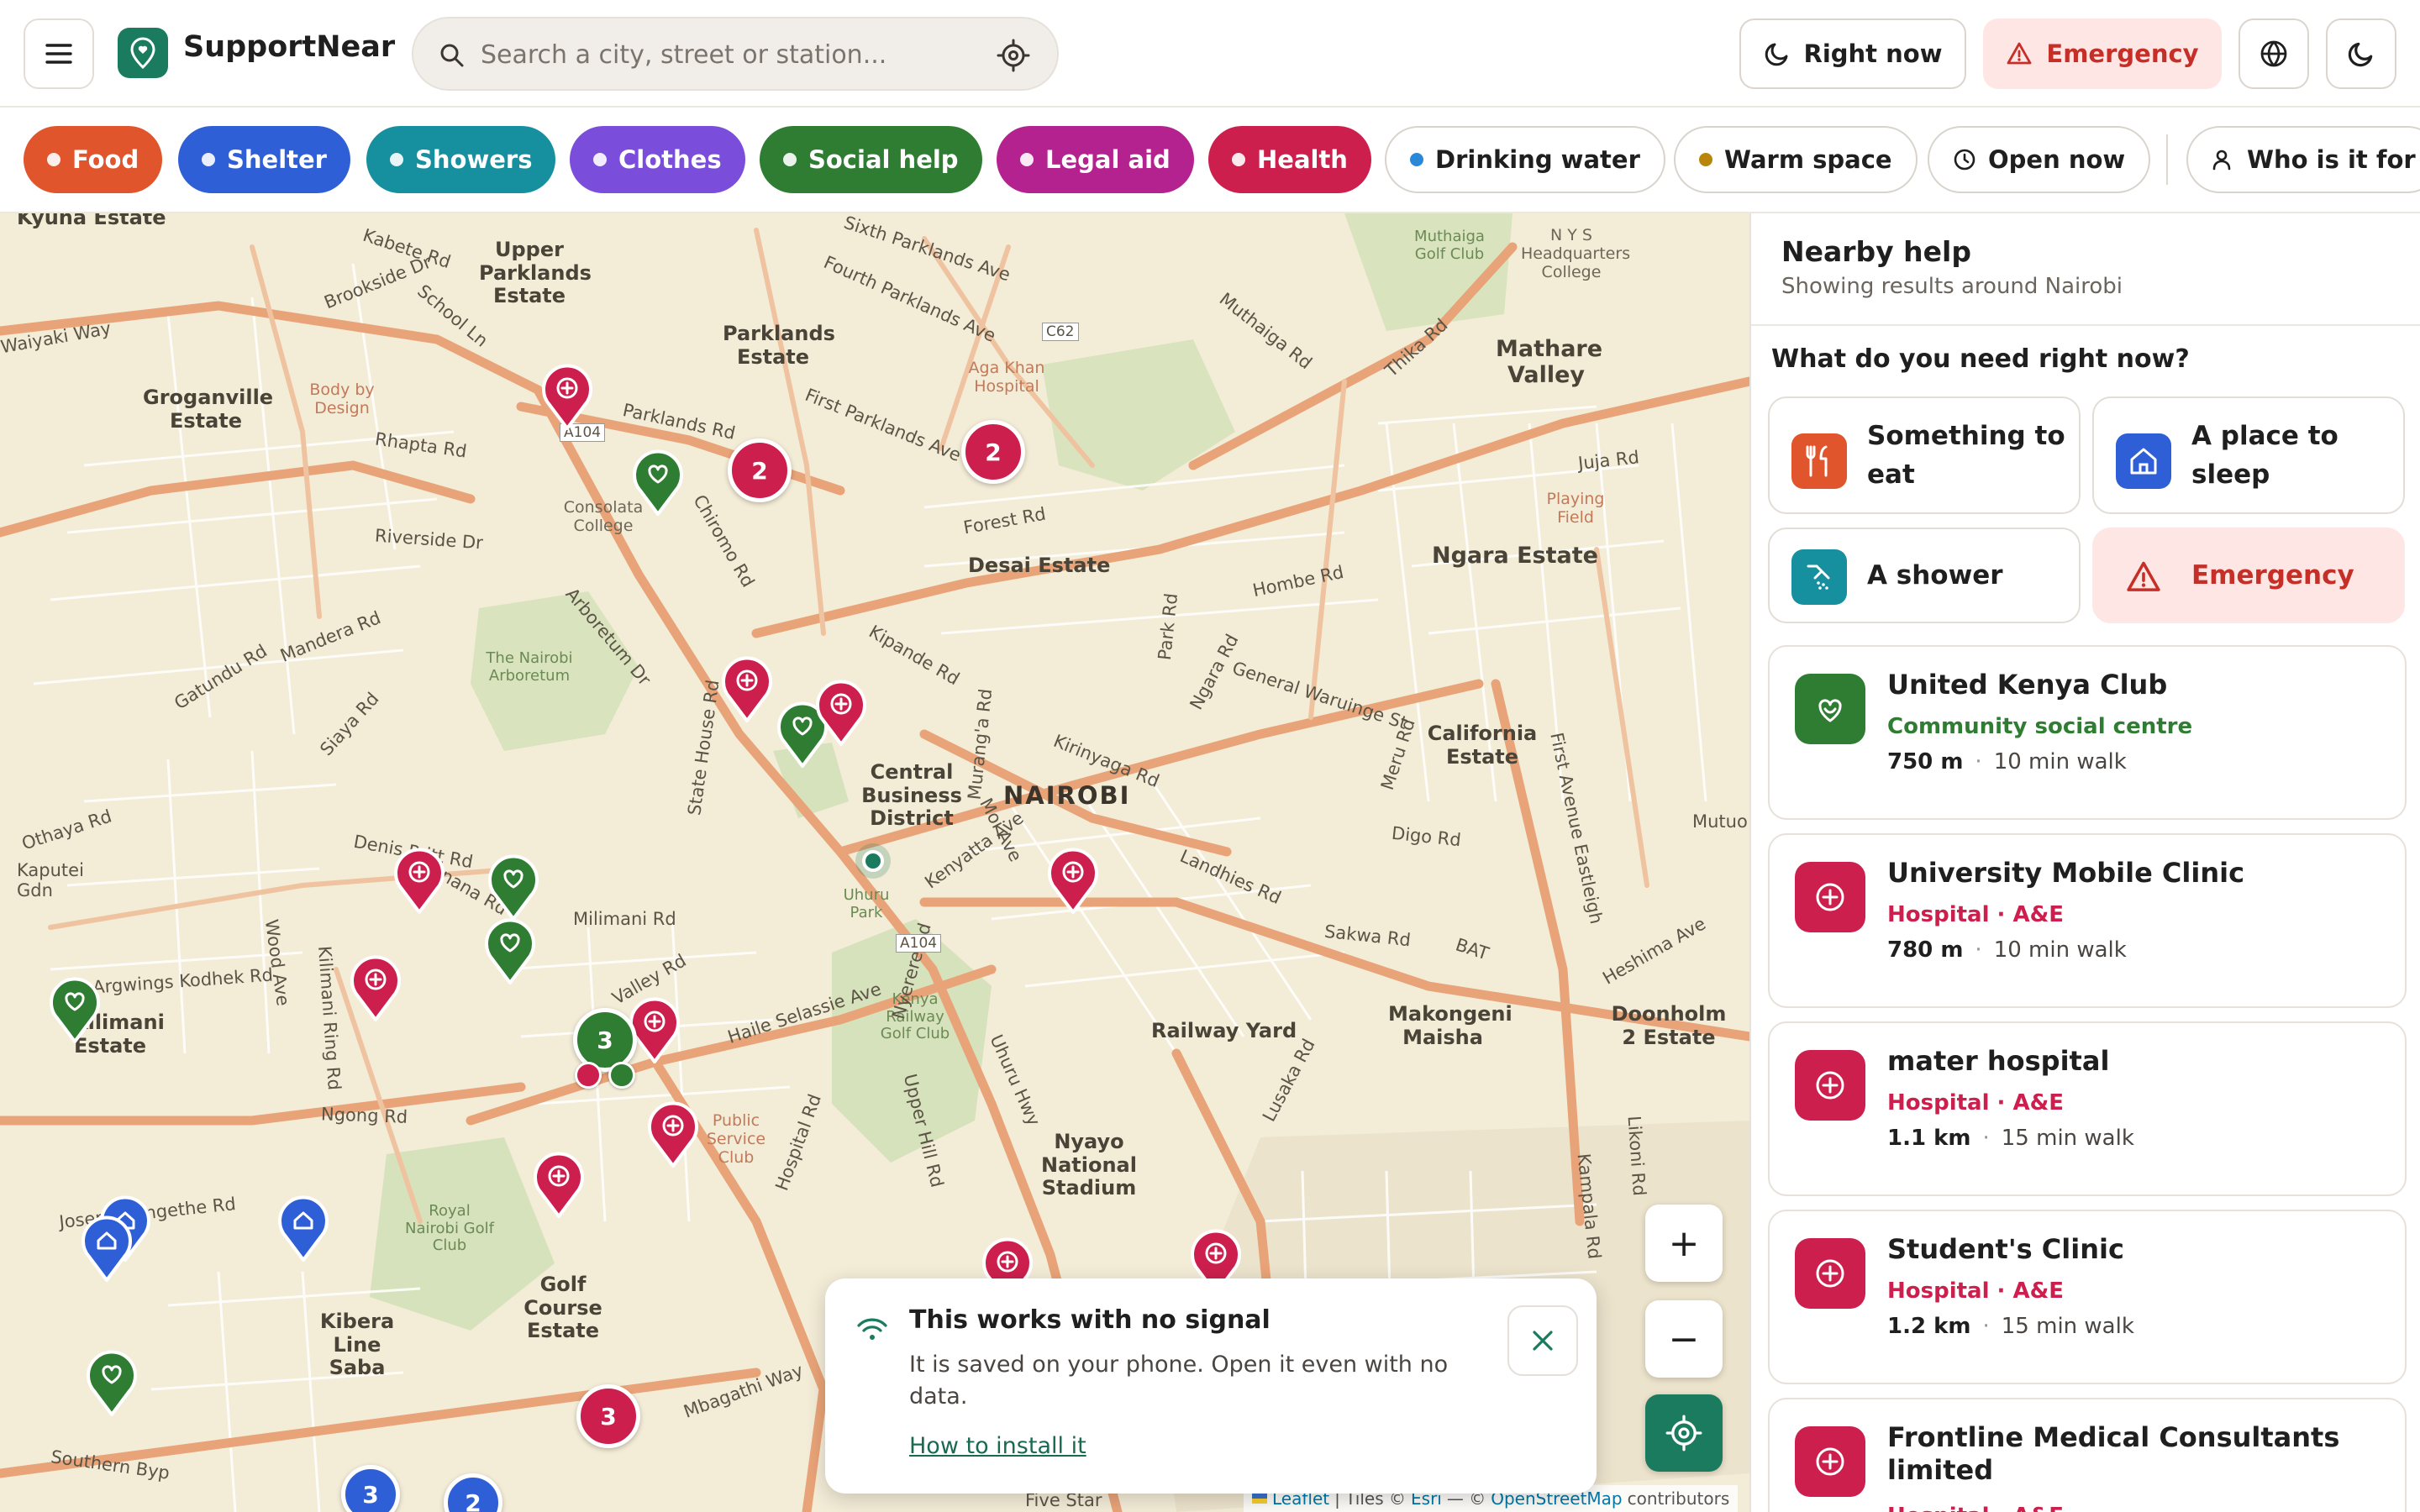 This screenshot has height=1512, width=2420. Describe the element at coordinates (919, 943) in the screenshot. I see `map-road-shield: A104` at that location.